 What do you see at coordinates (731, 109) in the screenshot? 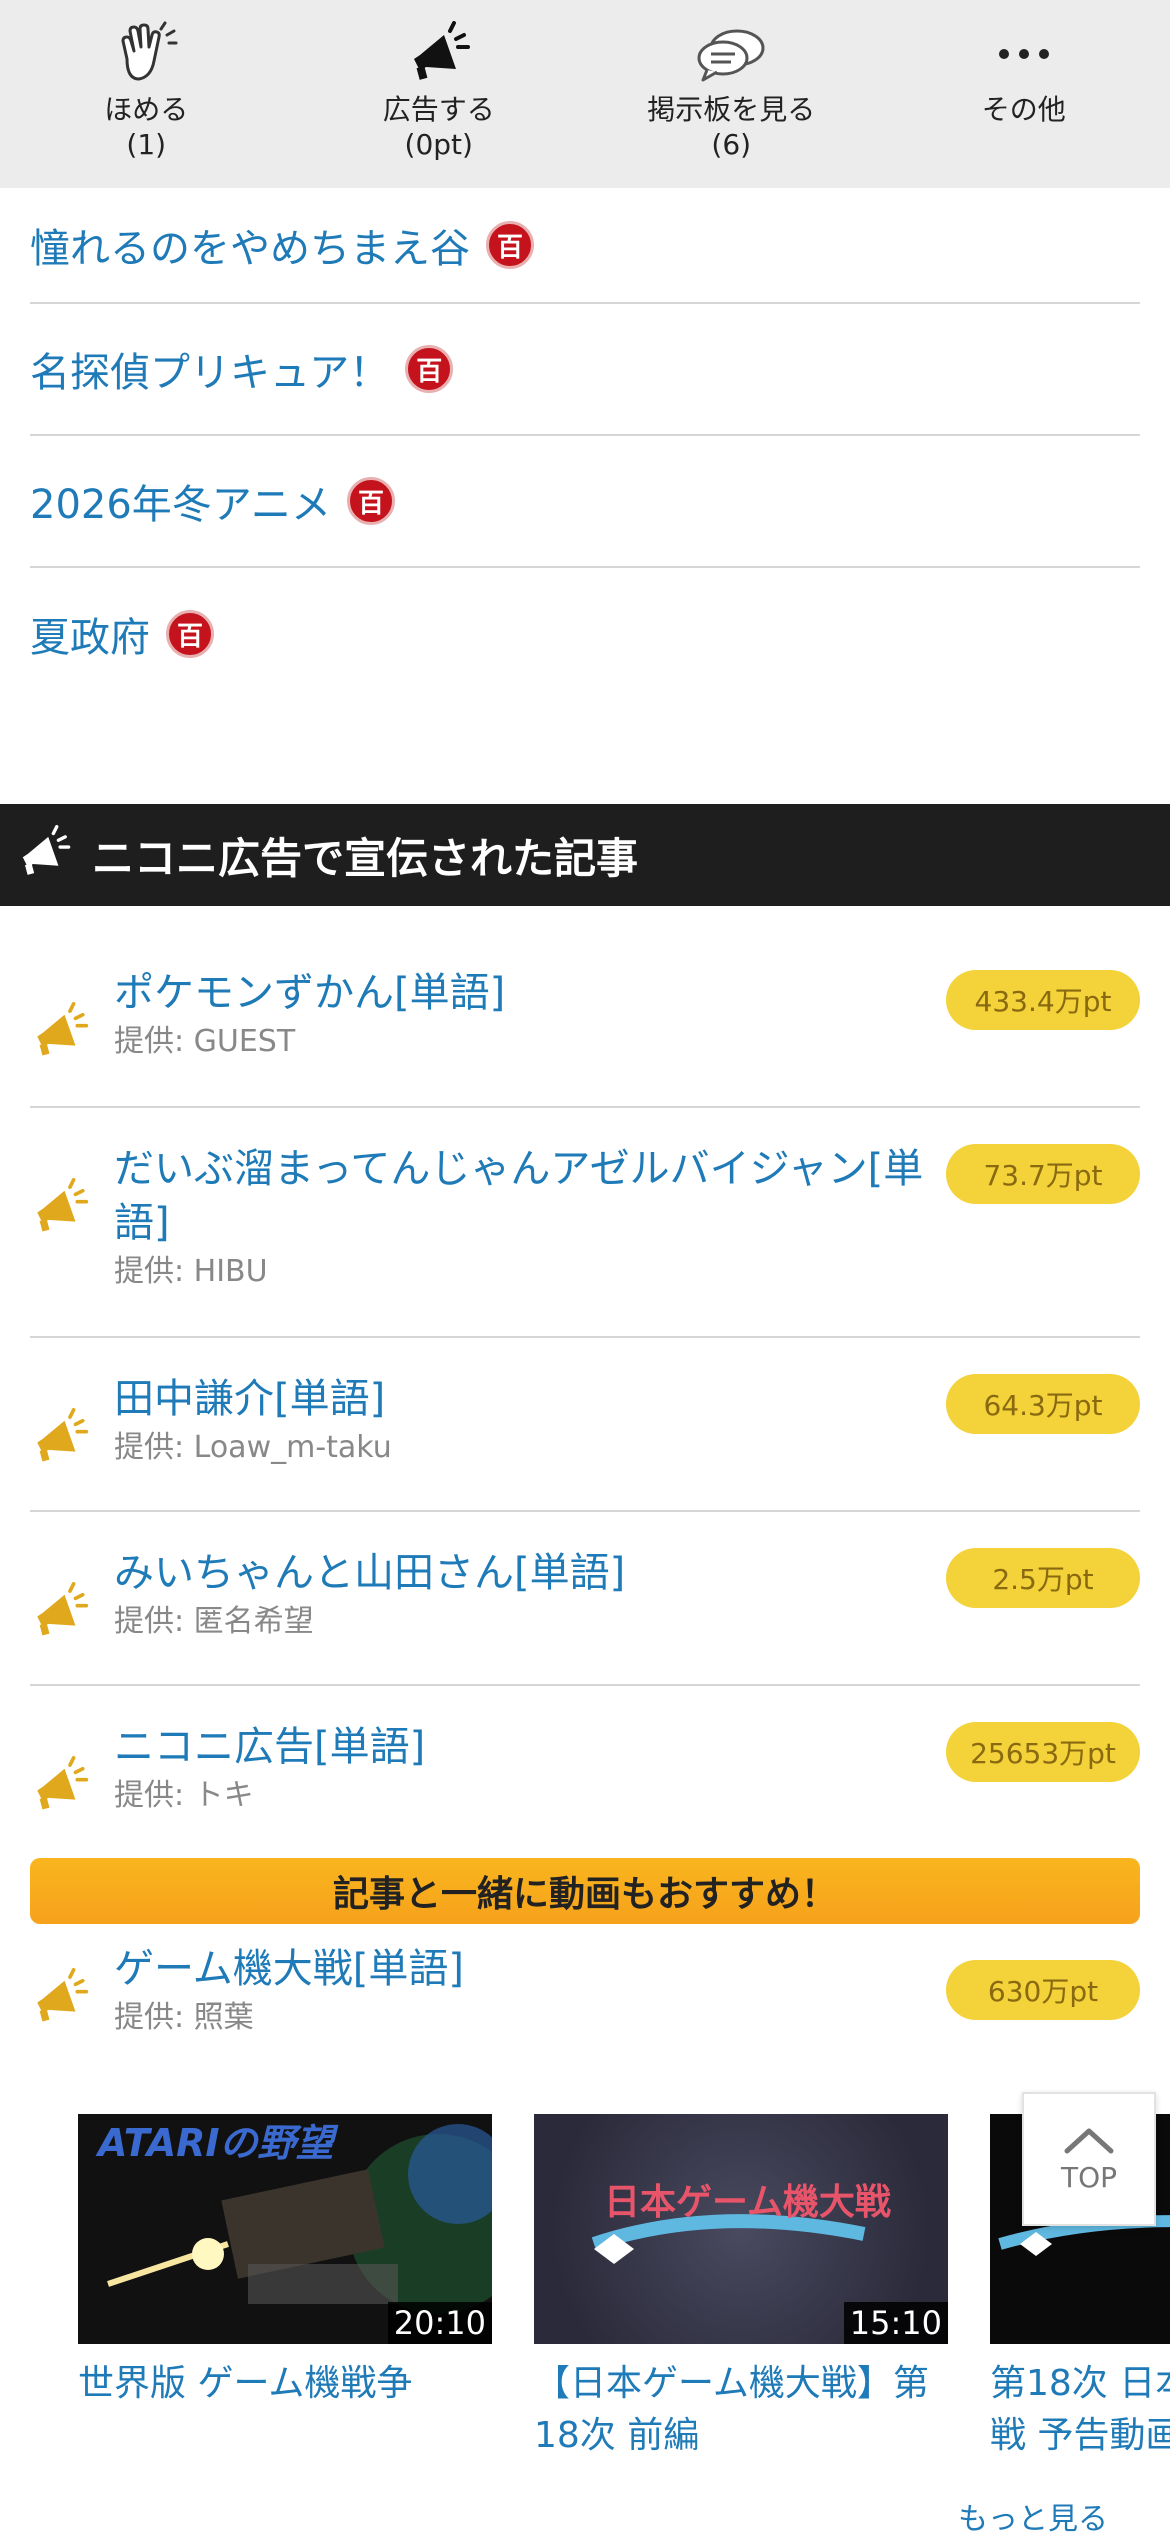
I see `board-label: 掲示板を見る` at bounding box center [731, 109].